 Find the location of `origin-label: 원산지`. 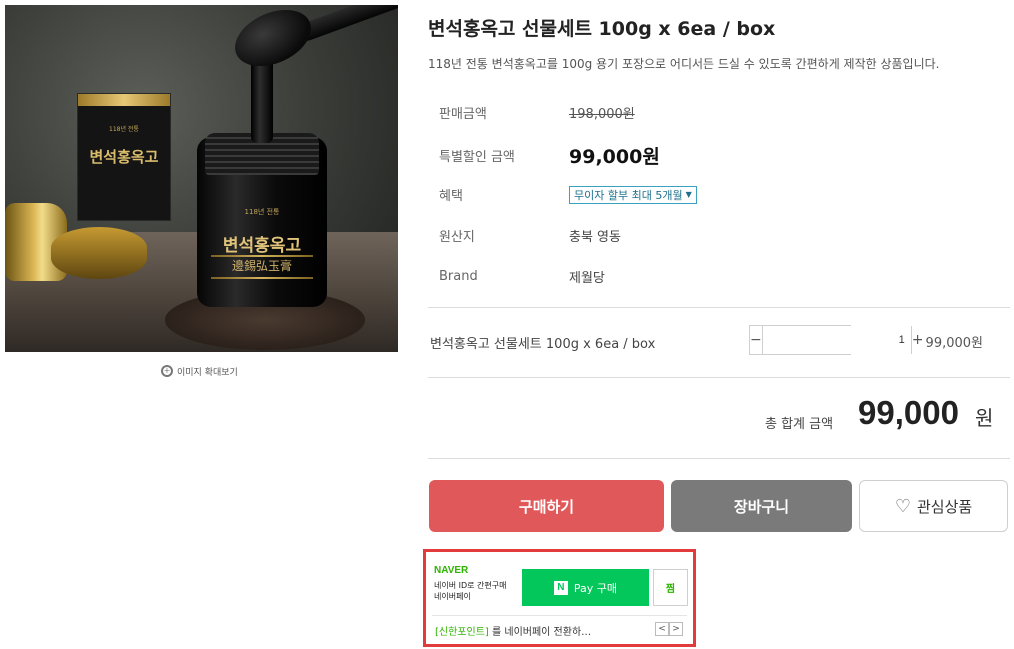

origin-label: 원산지 is located at coordinates (457, 237).